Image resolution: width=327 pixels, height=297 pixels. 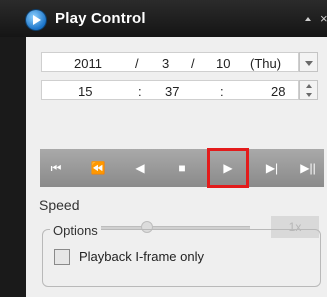 What do you see at coordinates (163, 18) in the screenshot?
I see `title-bar: Play Control ×` at bounding box center [163, 18].